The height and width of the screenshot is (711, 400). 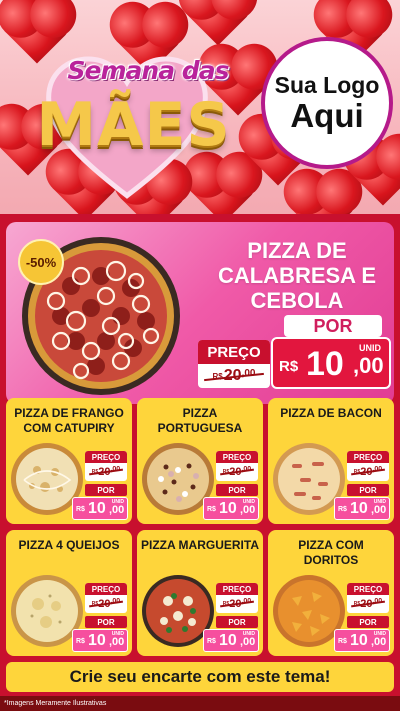 What do you see at coordinates (148, 70) in the screenshot?
I see `title-small: Semana das` at bounding box center [148, 70].